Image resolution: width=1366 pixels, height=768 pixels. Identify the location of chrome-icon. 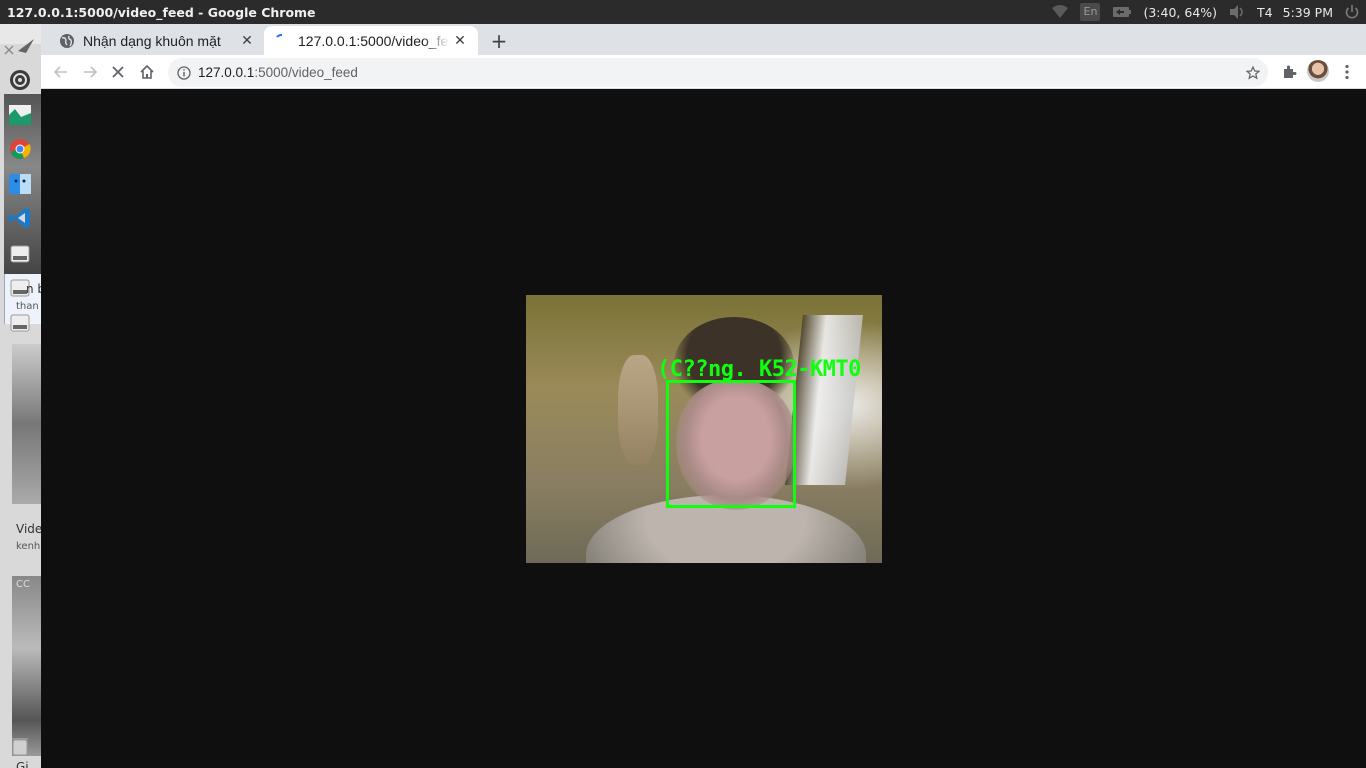
(20, 149).